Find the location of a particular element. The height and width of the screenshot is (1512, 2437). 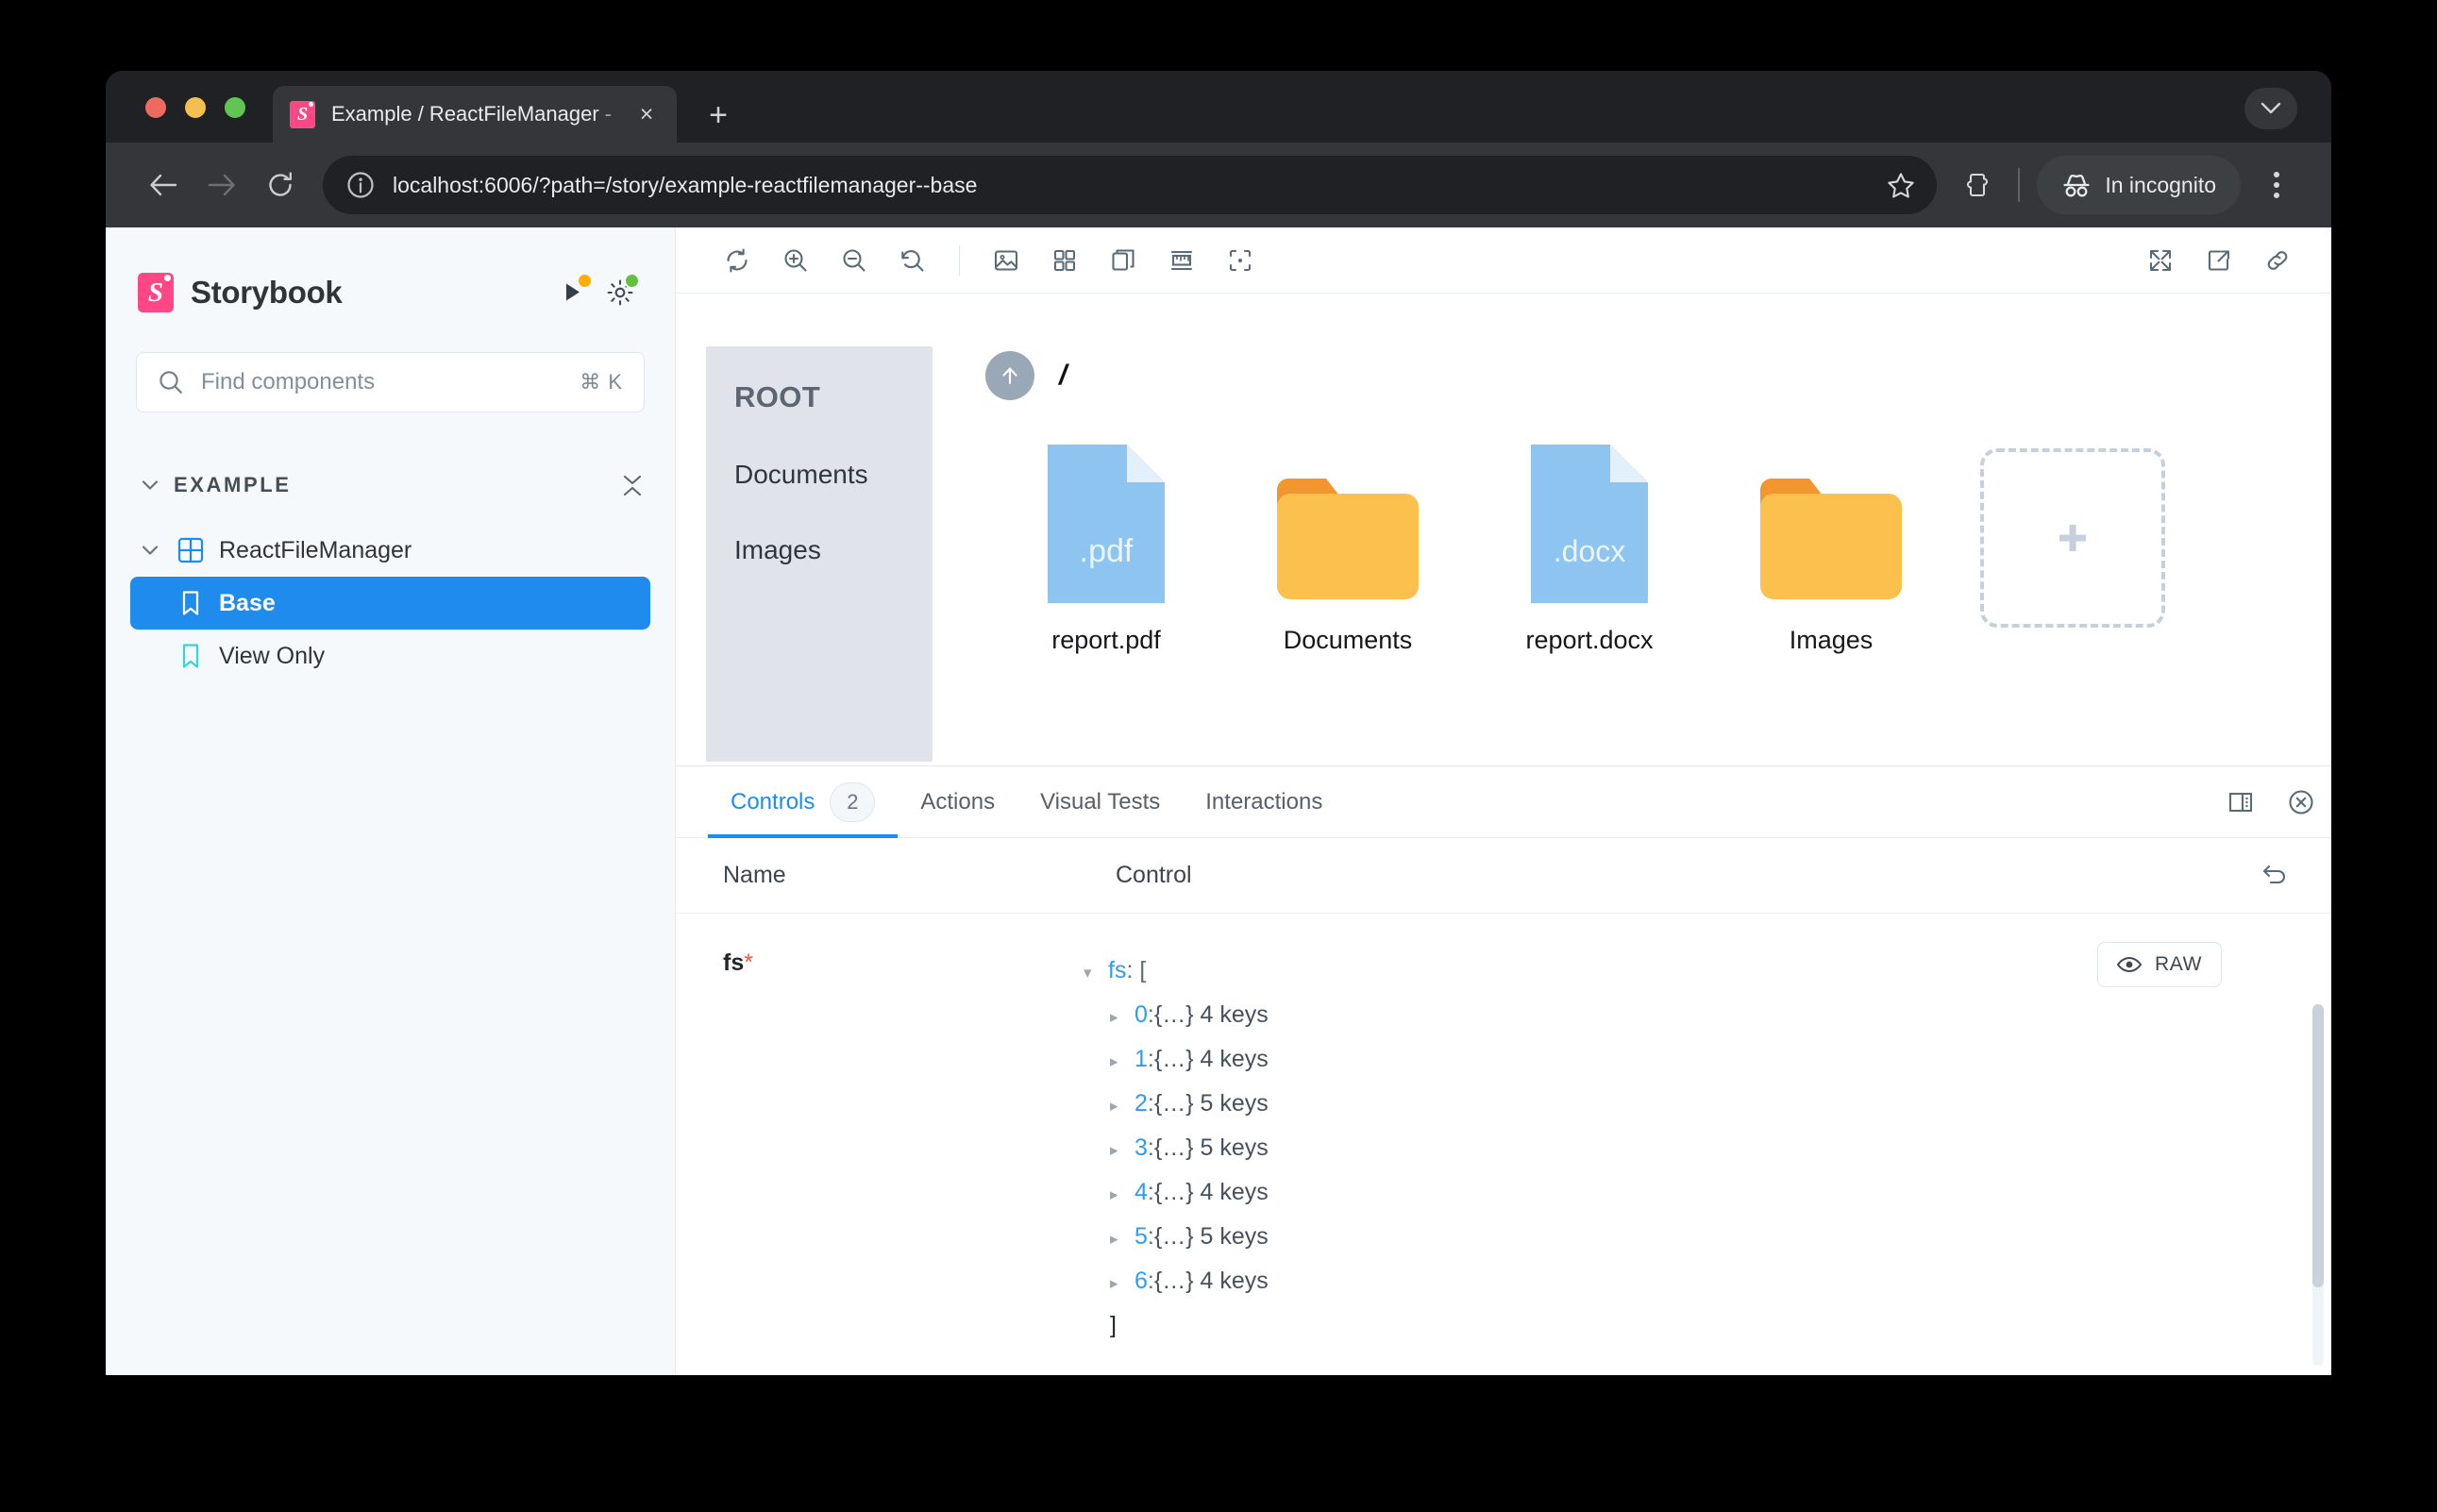

navigate-up-button is located at coordinates (1009, 375).